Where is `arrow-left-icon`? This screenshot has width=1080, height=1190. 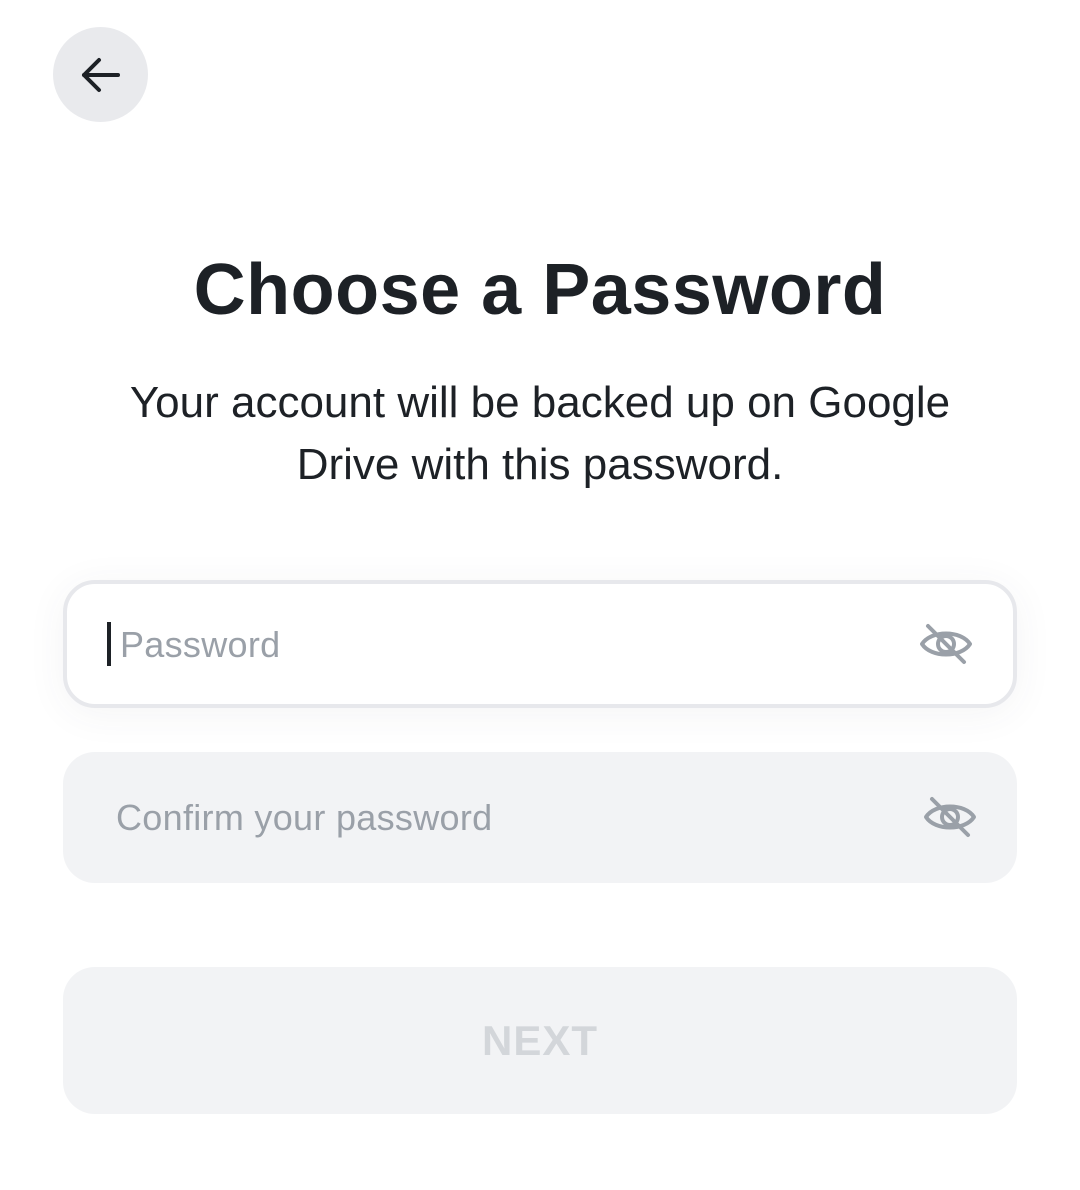
arrow-left-icon is located at coordinates (101, 75).